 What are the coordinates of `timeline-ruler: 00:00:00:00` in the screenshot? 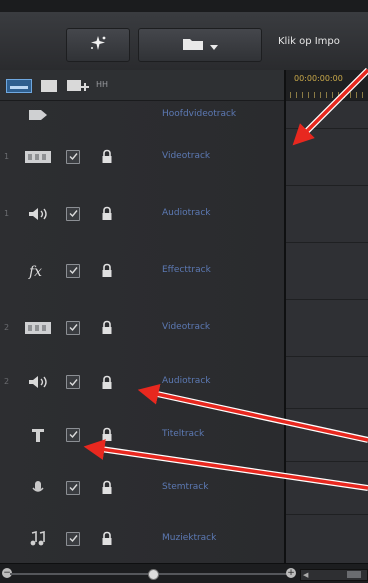 It's located at (326, 85).